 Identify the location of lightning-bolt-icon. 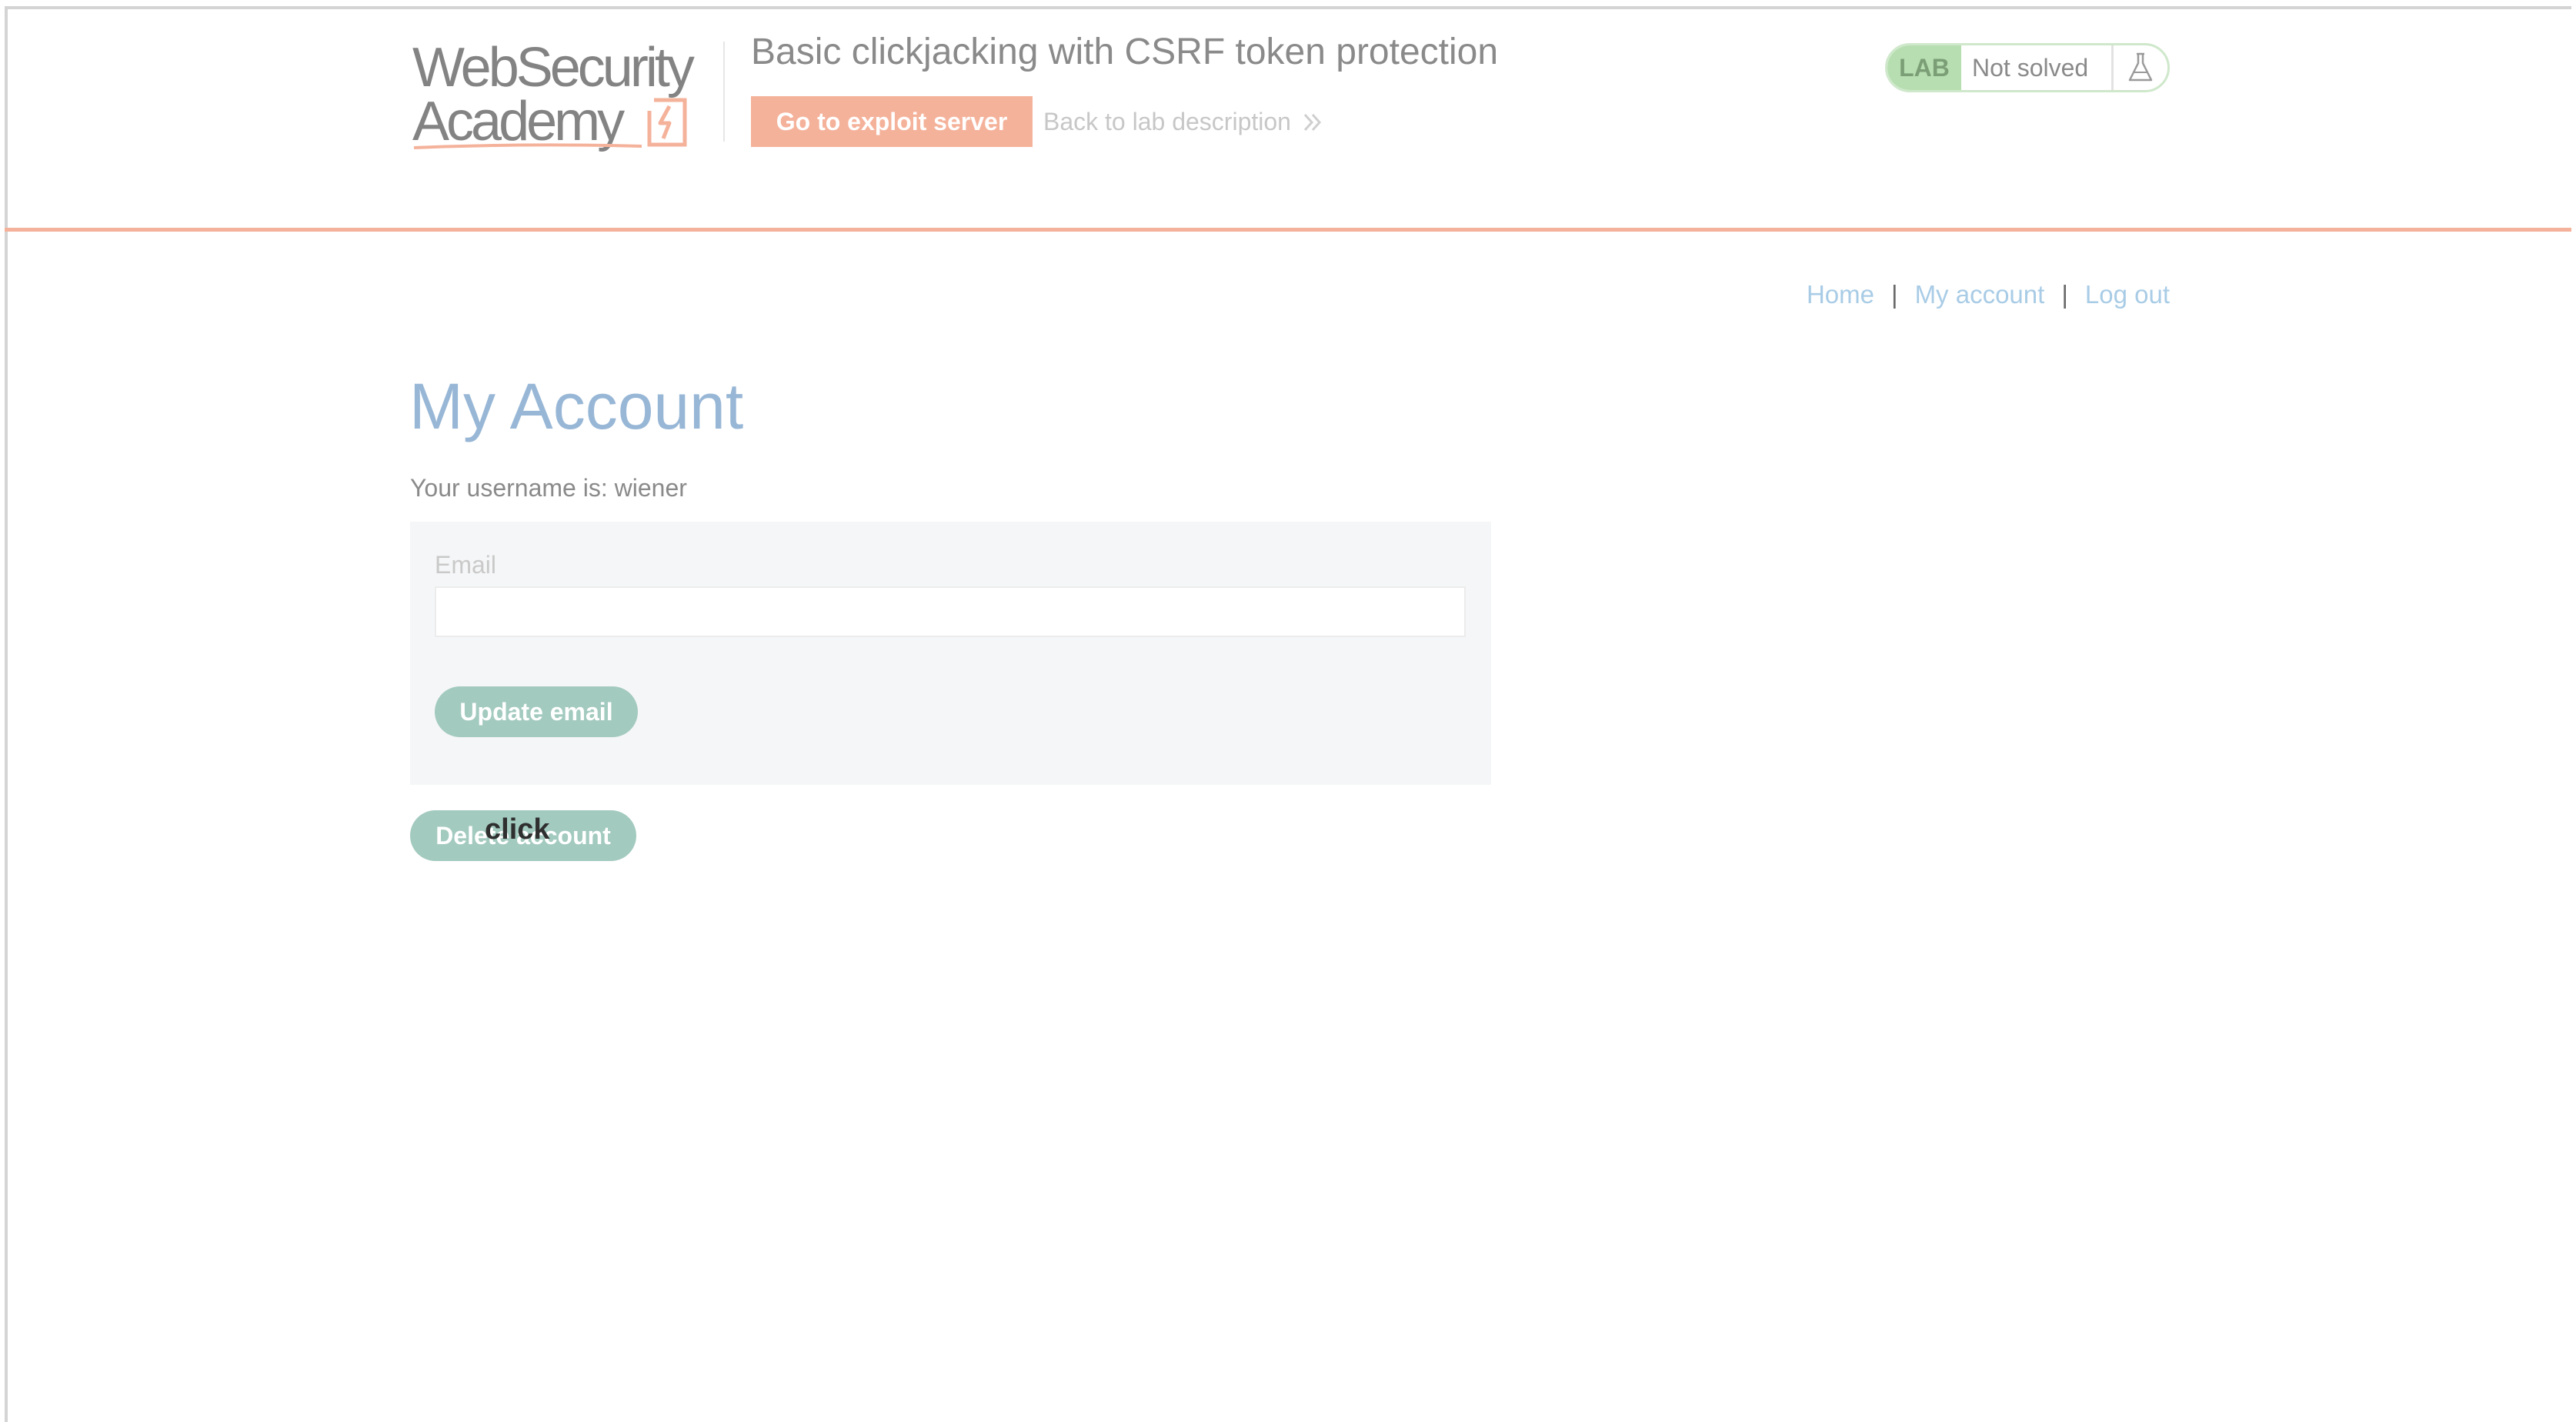
(667, 122).